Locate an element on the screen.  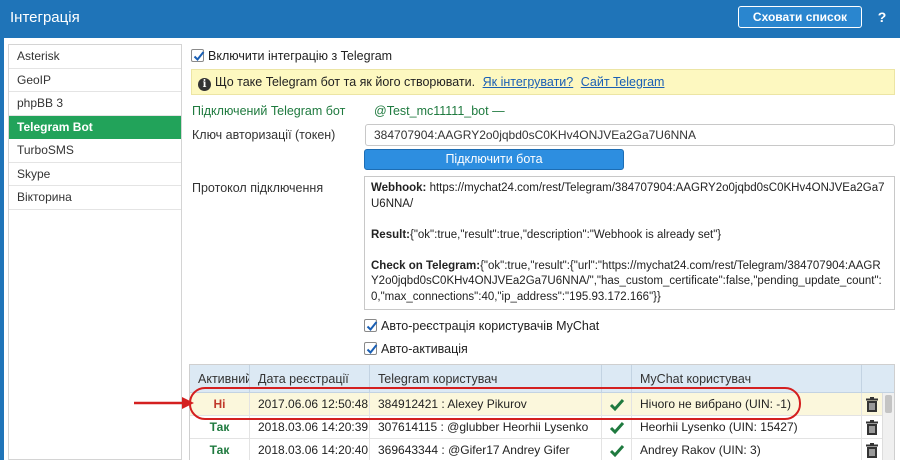
auto-register-row: Авто-реєстрація користувачів MyChat is located at coordinates (481, 326).